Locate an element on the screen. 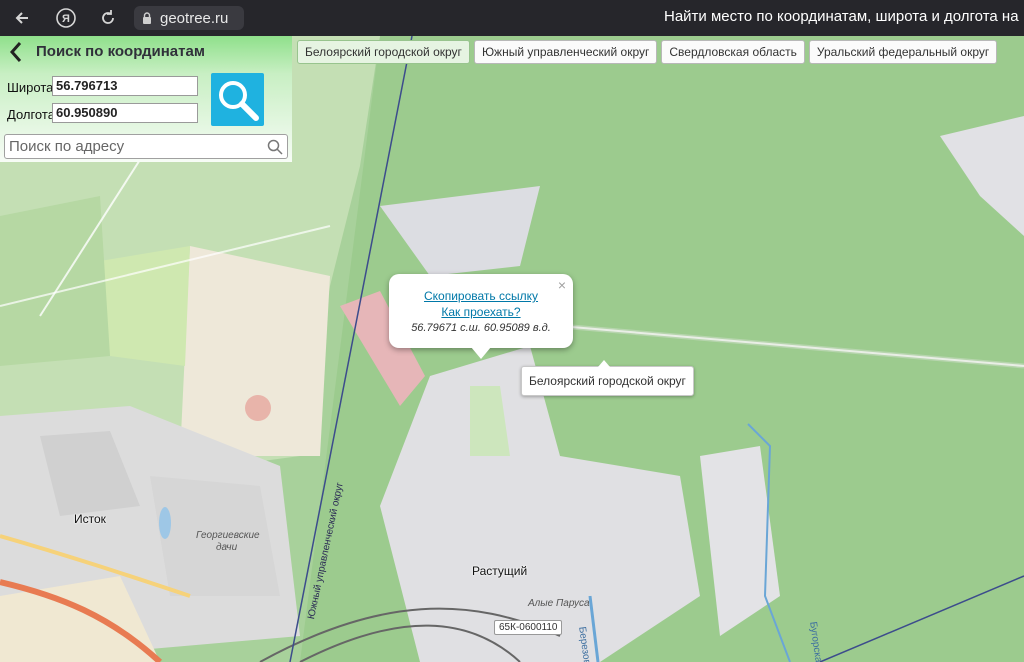 The width and height of the screenshot is (1024, 662). svg-text: Я is located at coordinates (66, 19).